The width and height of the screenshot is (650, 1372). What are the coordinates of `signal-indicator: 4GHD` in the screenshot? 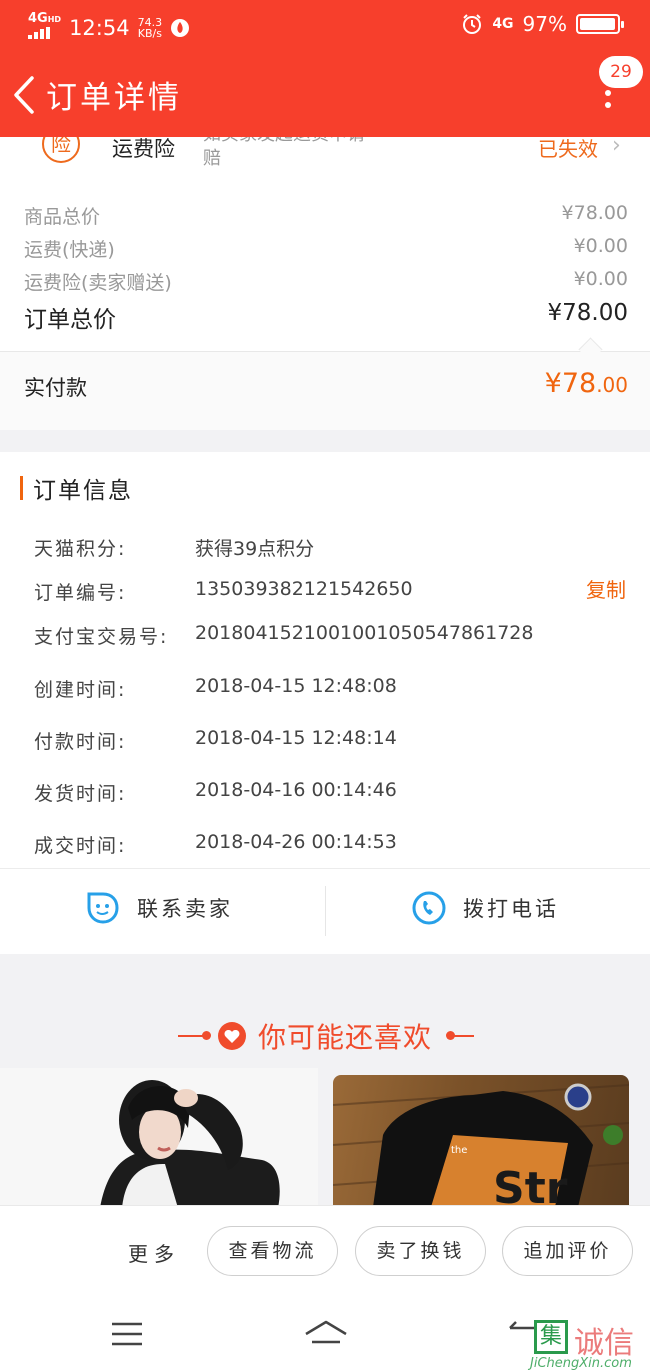 It's located at (44, 27).